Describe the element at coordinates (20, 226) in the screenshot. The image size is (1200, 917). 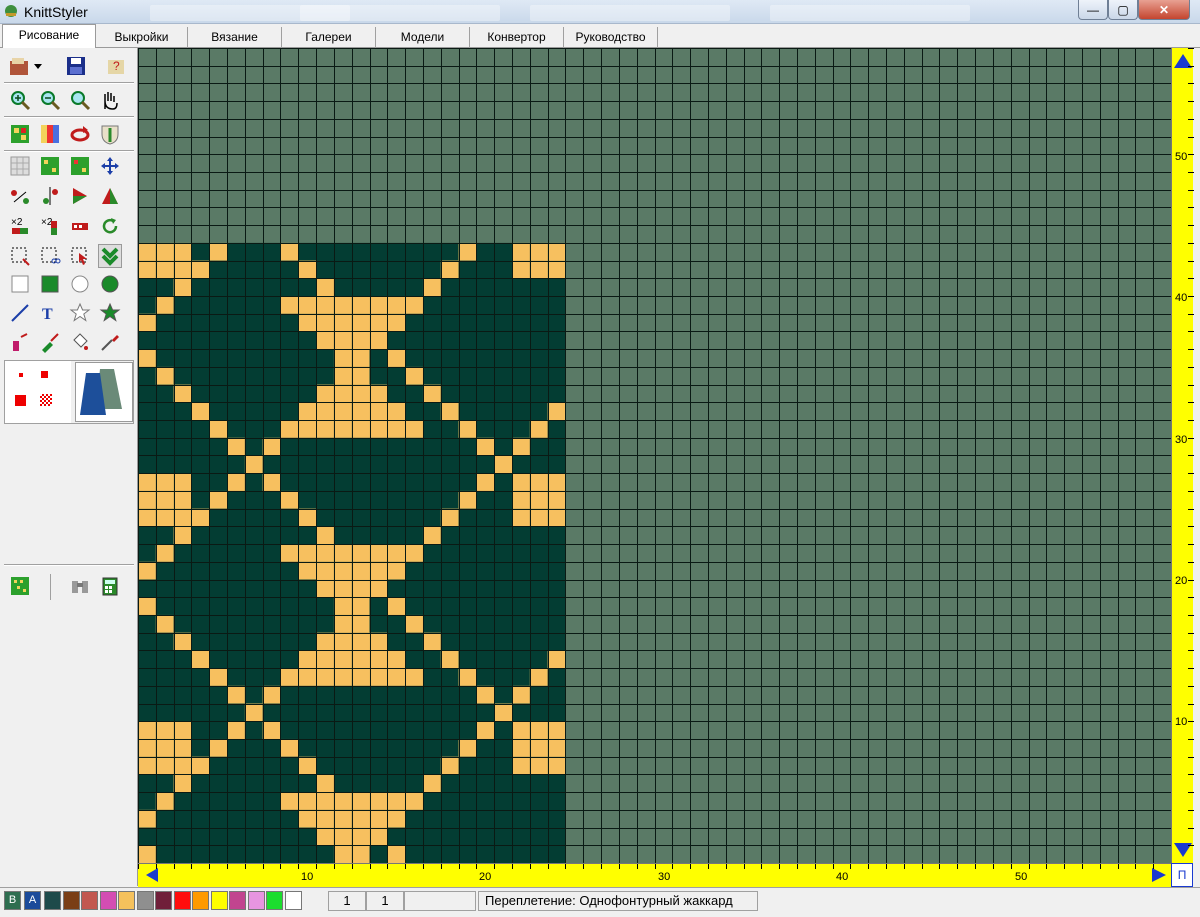
I see `double-width-icon: ×2` at that location.